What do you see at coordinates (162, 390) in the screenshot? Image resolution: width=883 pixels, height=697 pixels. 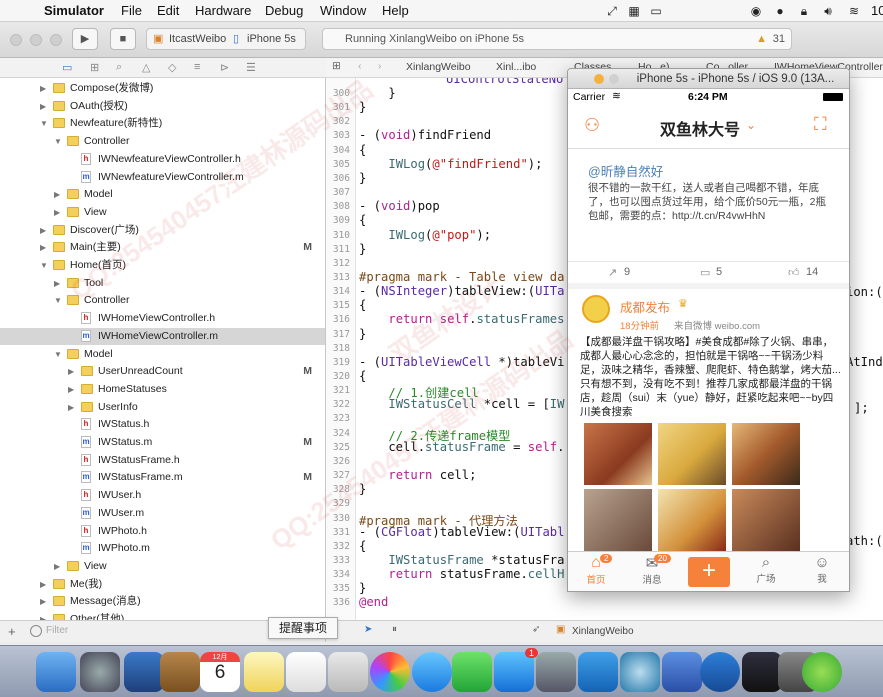 I see `navigator-row: ▶ HomeStatuses` at bounding box center [162, 390].